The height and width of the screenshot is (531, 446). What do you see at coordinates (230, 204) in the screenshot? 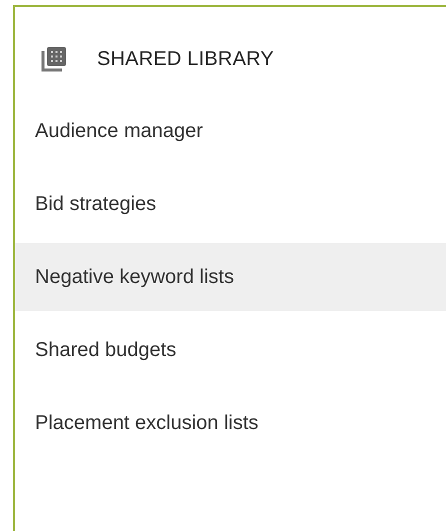
I see `menu-item: Bid strategies` at bounding box center [230, 204].